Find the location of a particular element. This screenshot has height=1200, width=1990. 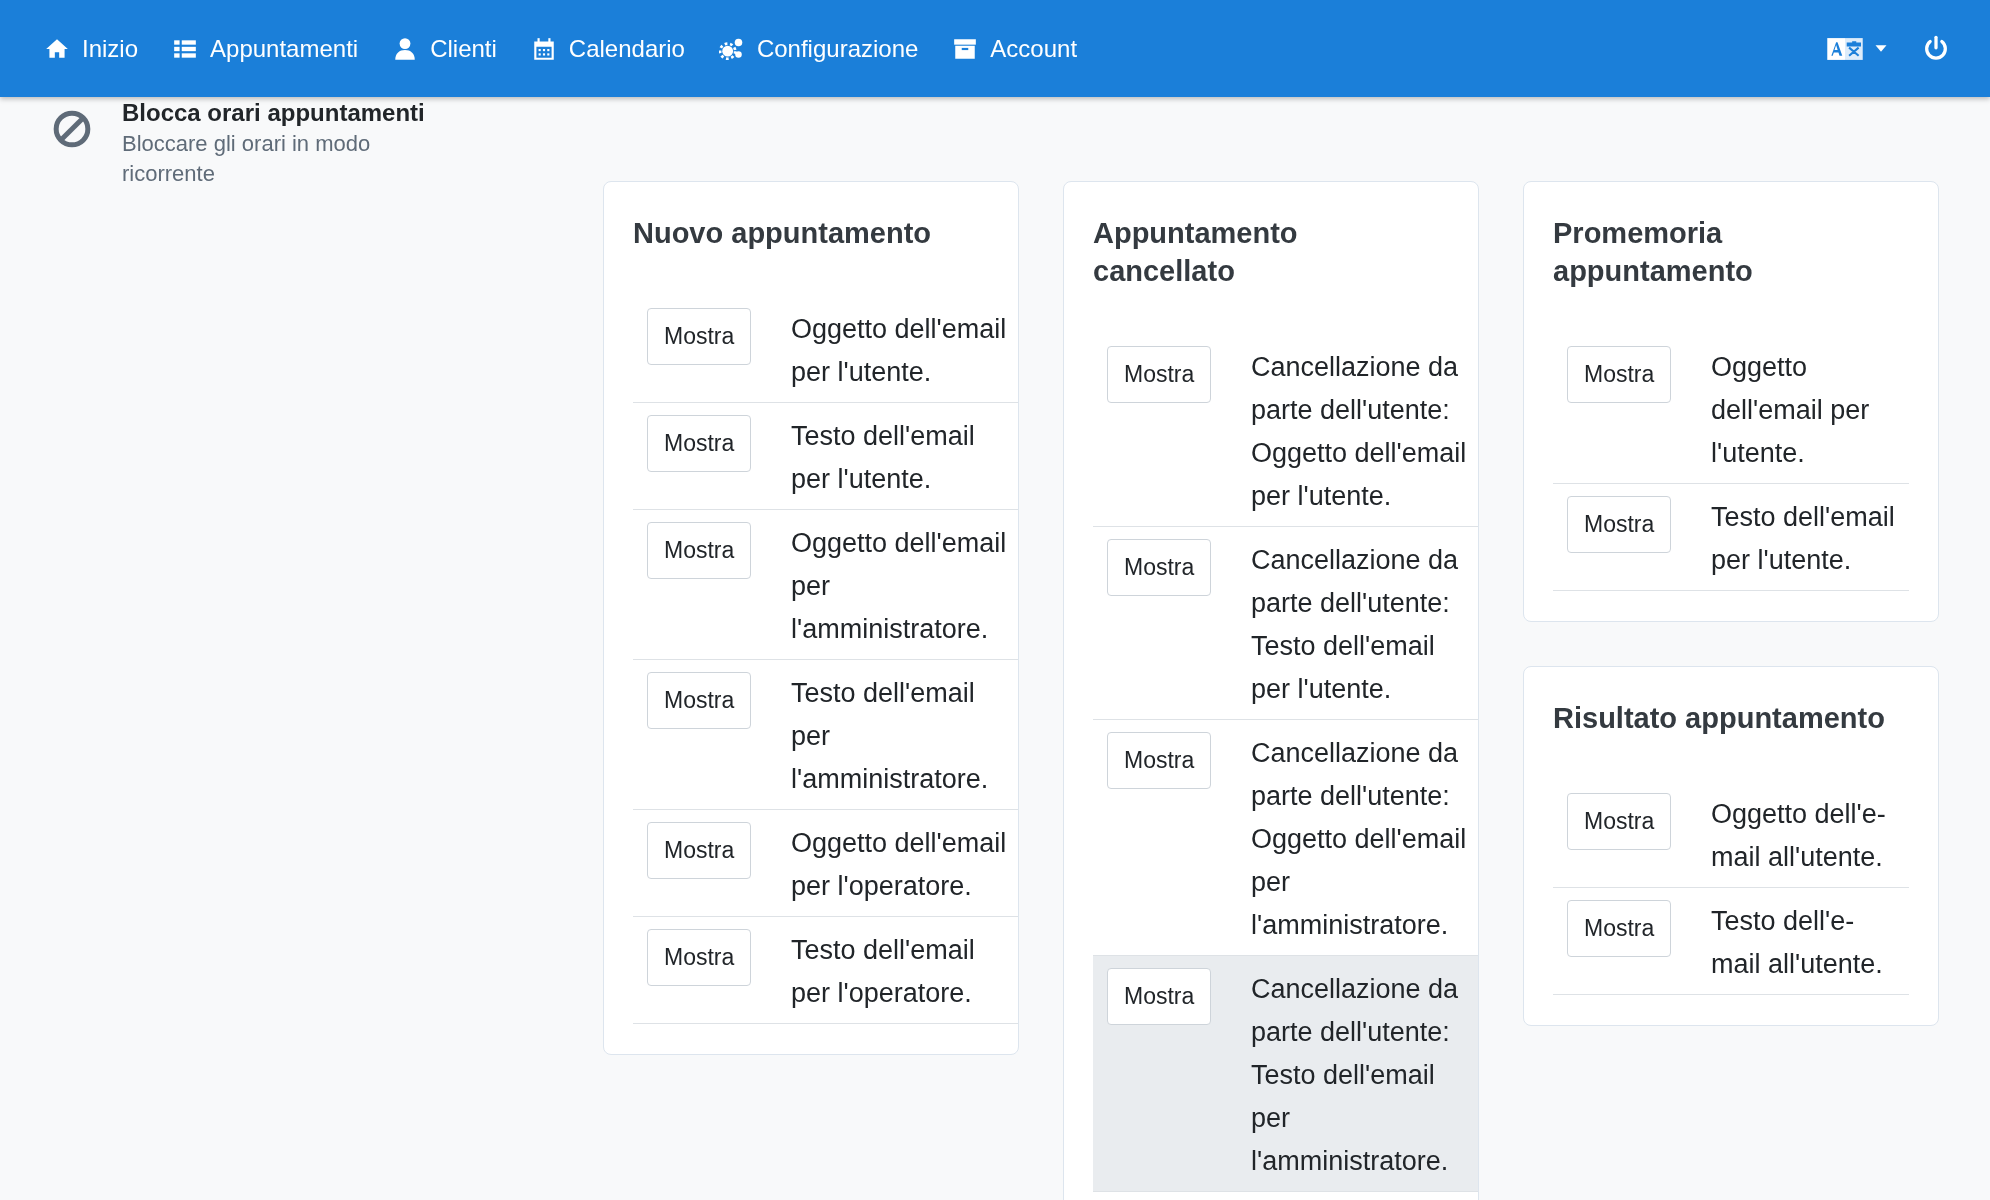

nav-link: Inizio is located at coordinates (91, 48).